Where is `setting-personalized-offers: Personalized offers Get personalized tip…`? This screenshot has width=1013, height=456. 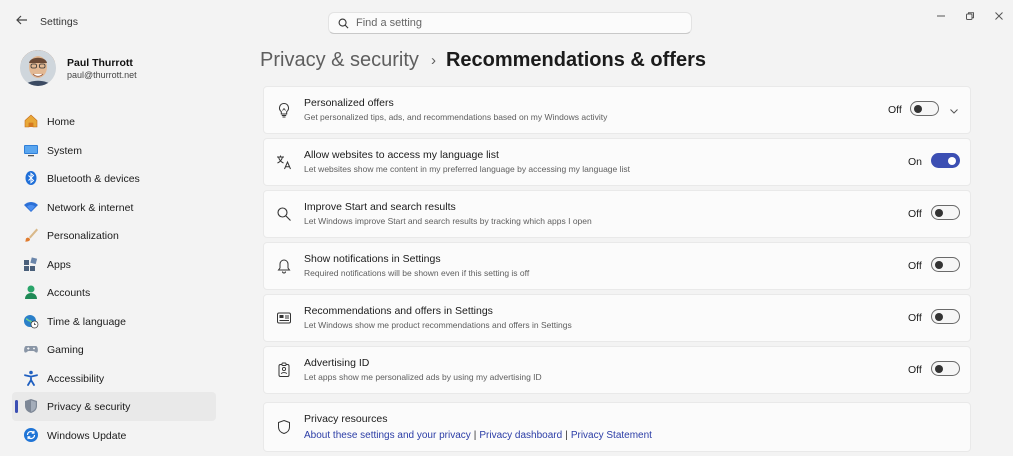
setting-personalized-offers: Personalized offers Get personalized tip… is located at coordinates (617, 110).